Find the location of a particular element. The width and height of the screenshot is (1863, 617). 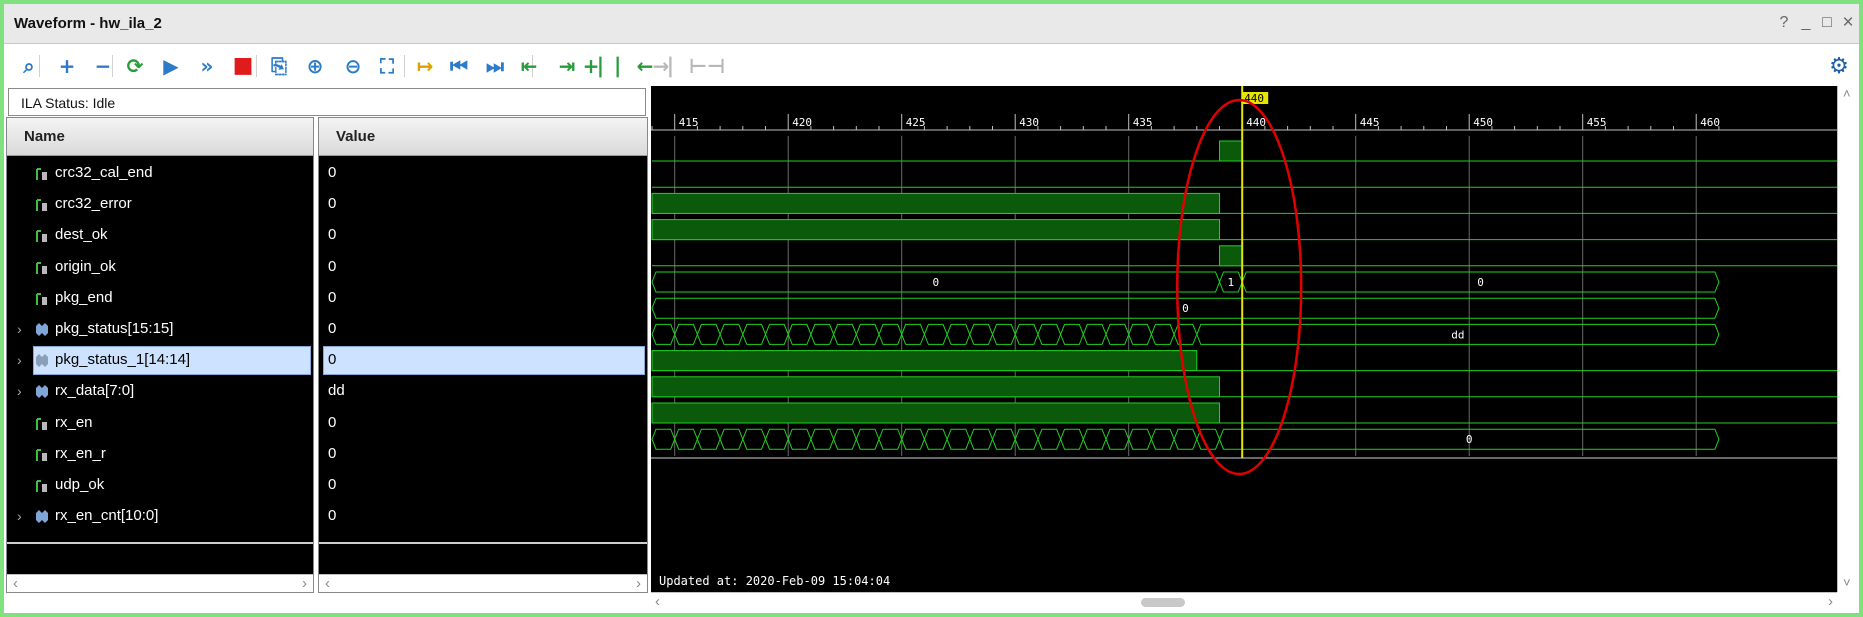

search-button: ⌕ is located at coordinates (29, 66).